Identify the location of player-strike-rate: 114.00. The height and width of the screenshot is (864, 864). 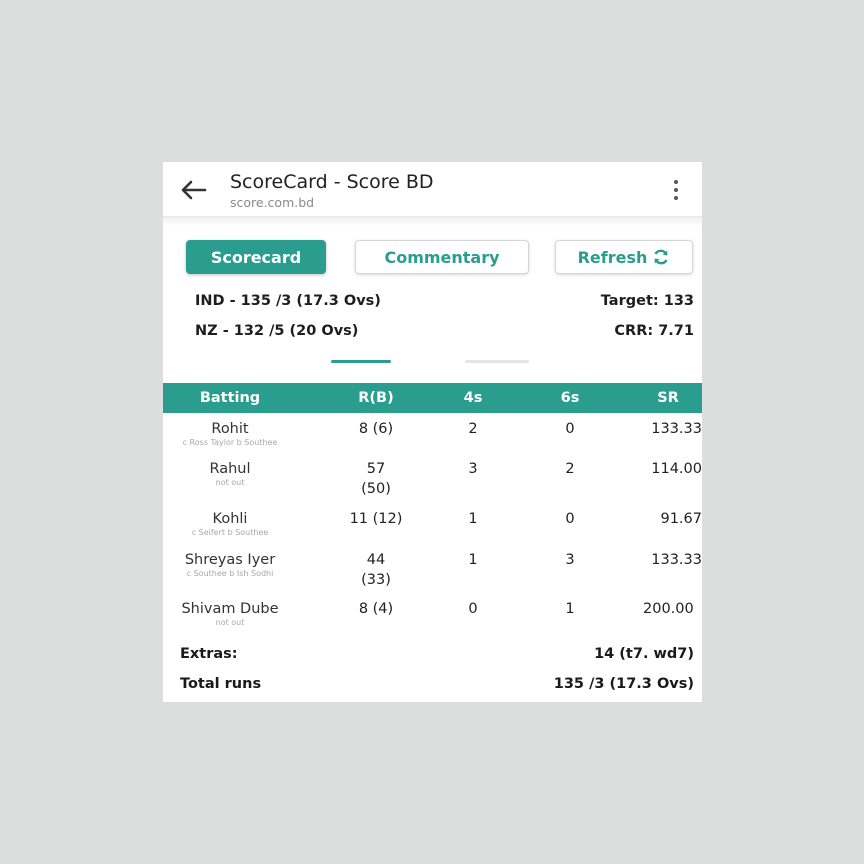
(676, 469).